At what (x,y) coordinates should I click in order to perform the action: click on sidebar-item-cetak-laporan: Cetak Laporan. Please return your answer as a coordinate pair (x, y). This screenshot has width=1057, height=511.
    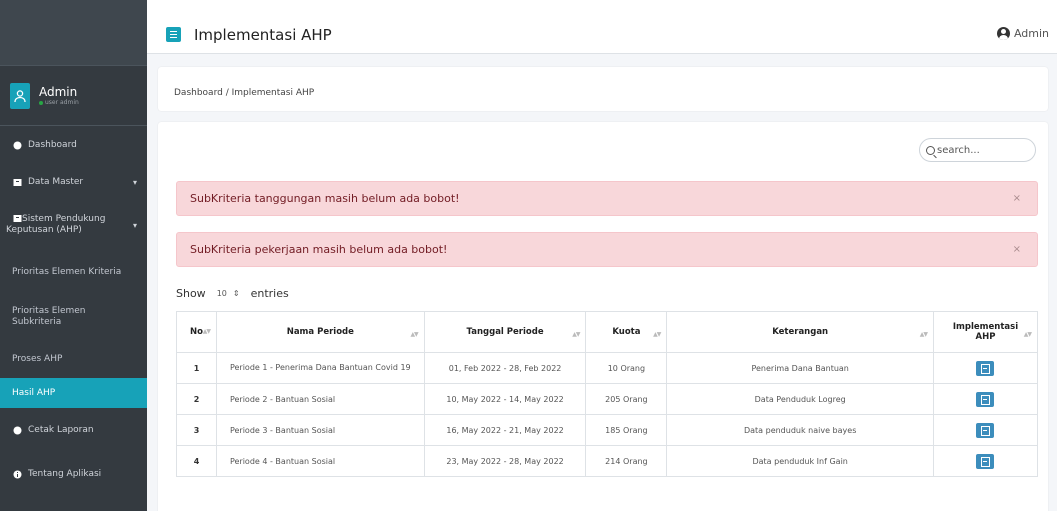
    Looking at the image, I should click on (73, 430).